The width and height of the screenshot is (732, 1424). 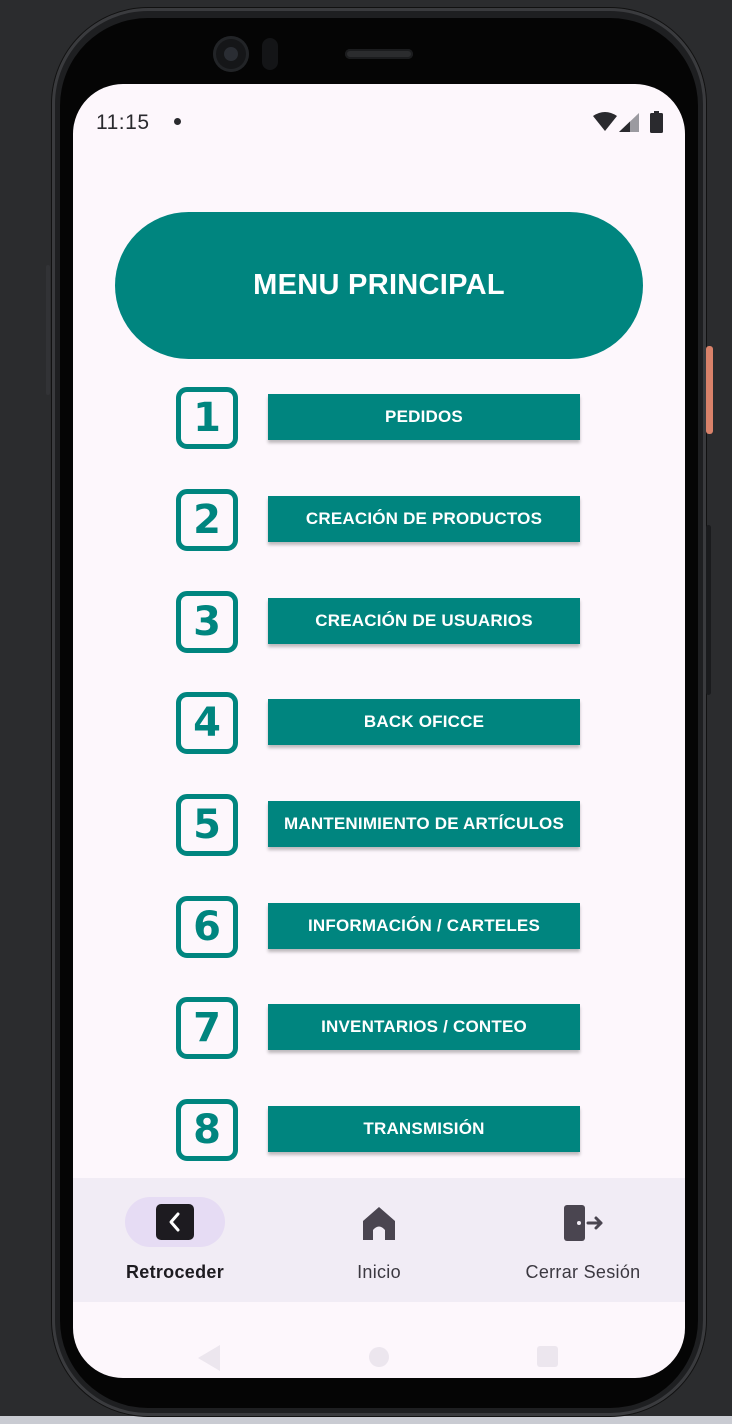 I want to click on menu-item-number: 7, so click(x=207, y=1028).